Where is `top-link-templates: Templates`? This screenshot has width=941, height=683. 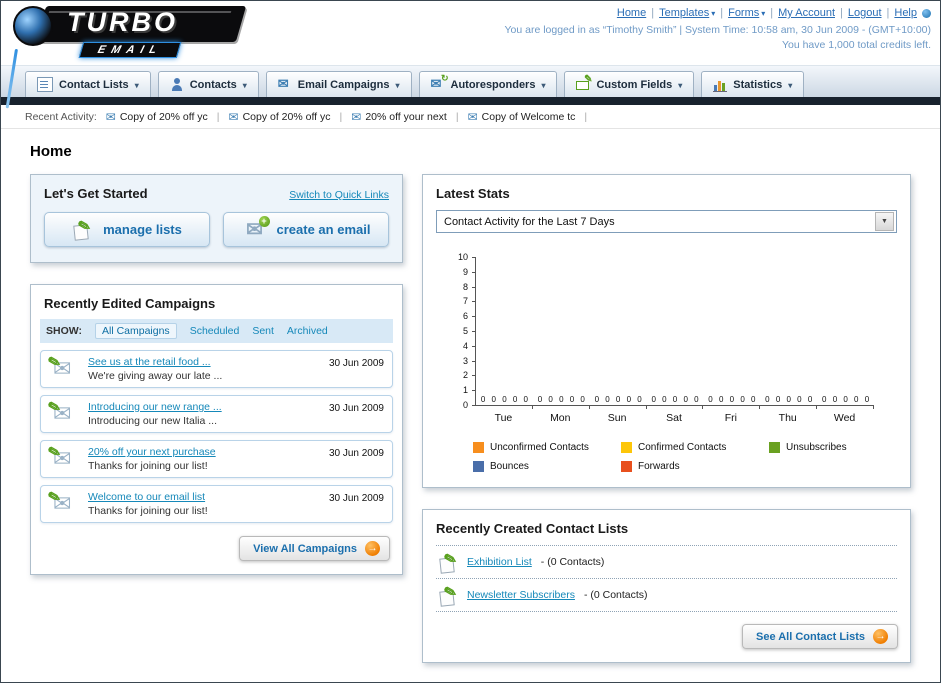 top-link-templates: Templates is located at coordinates (687, 13).